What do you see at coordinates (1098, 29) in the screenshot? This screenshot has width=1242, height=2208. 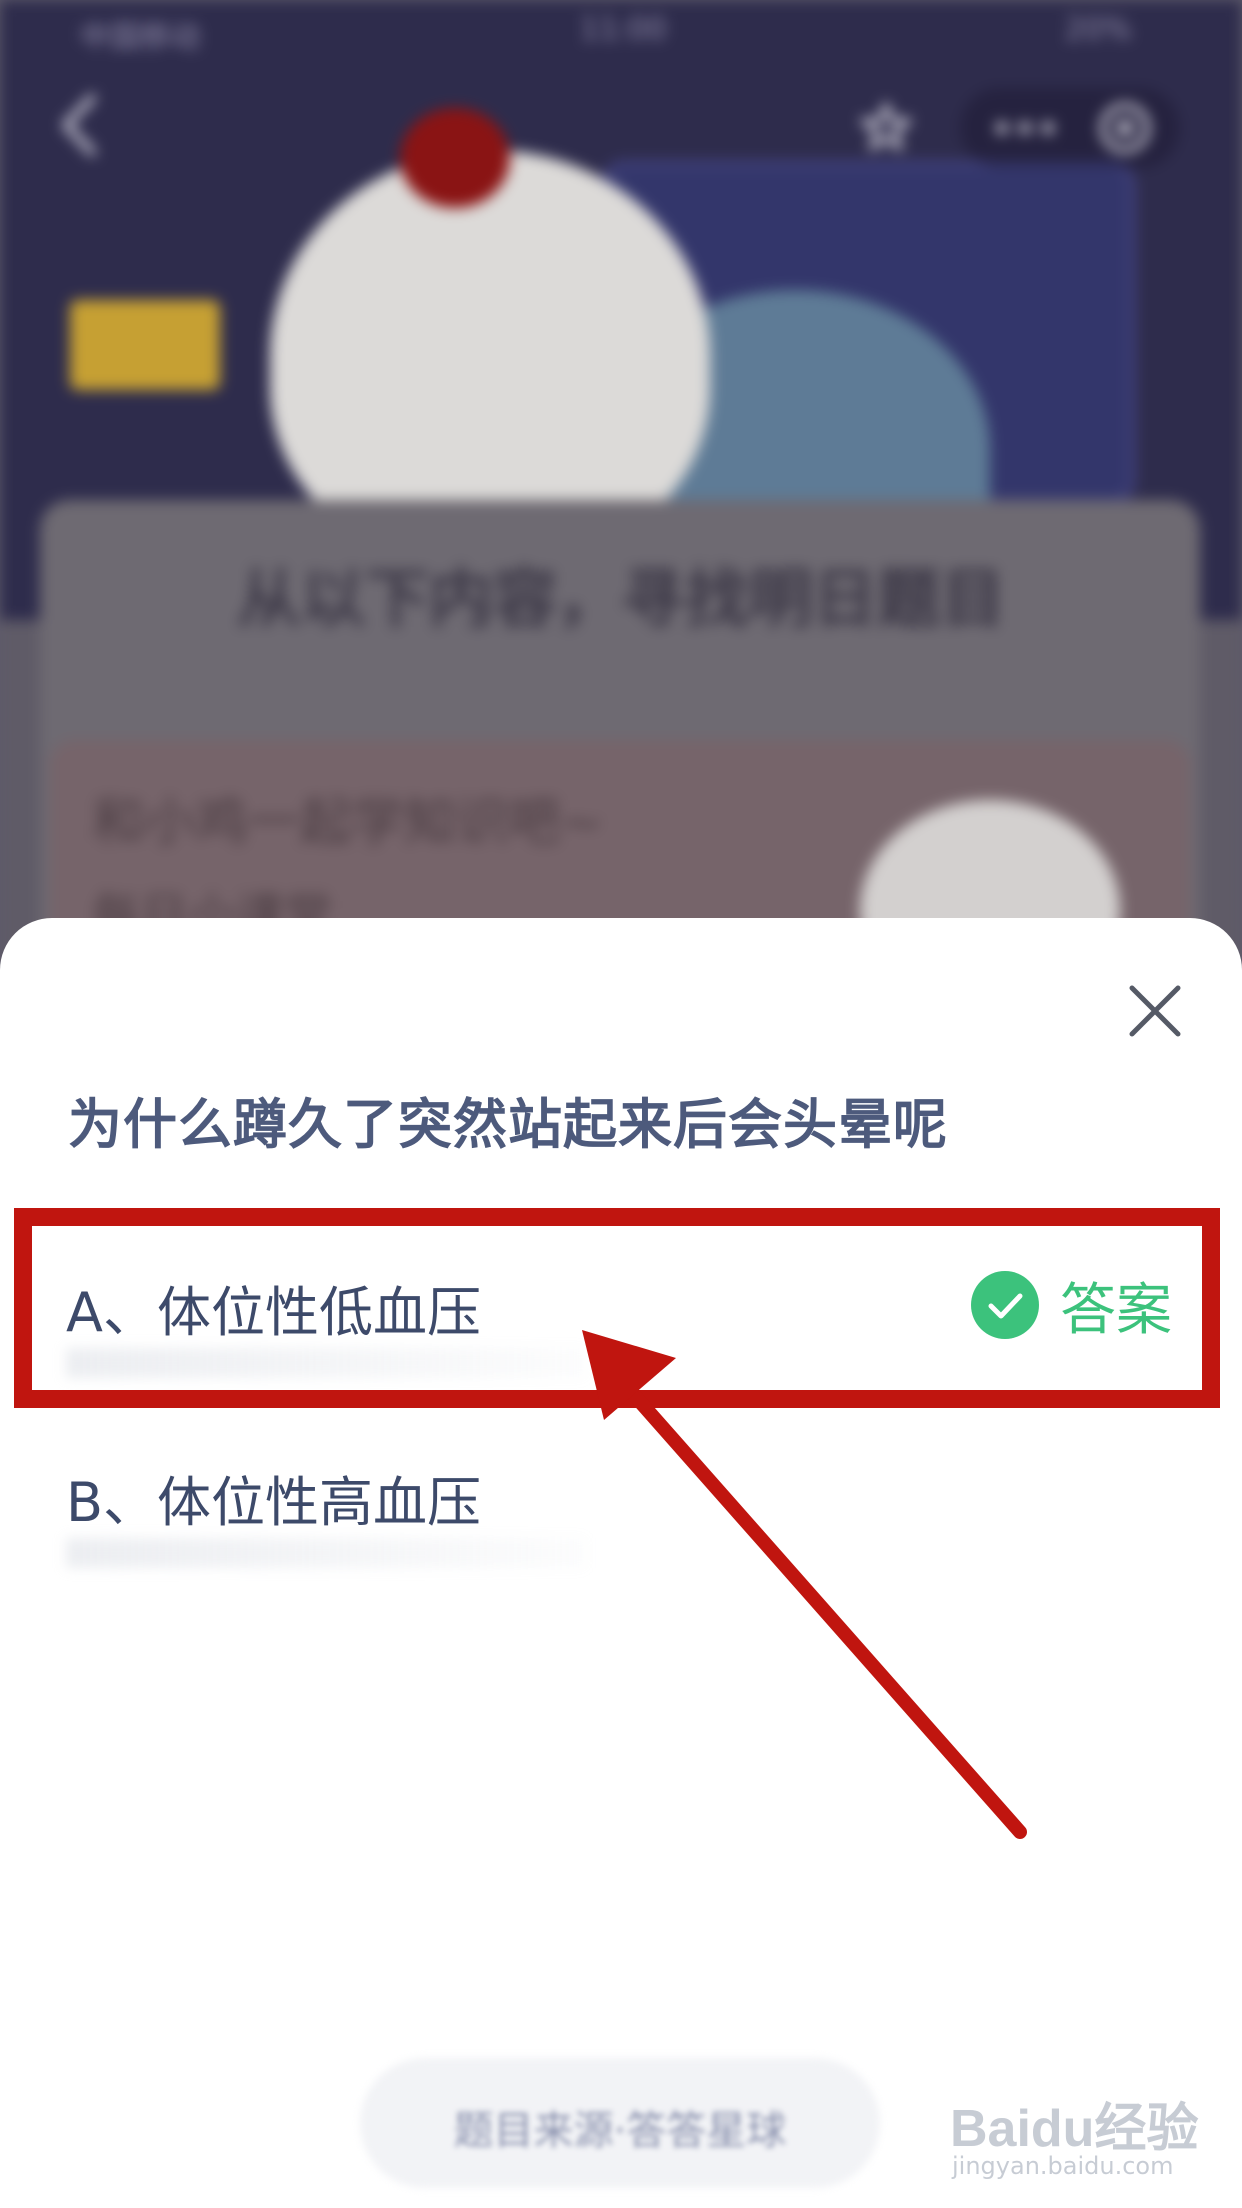 I see `battery-percent: 20%` at bounding box center [1098, 29].